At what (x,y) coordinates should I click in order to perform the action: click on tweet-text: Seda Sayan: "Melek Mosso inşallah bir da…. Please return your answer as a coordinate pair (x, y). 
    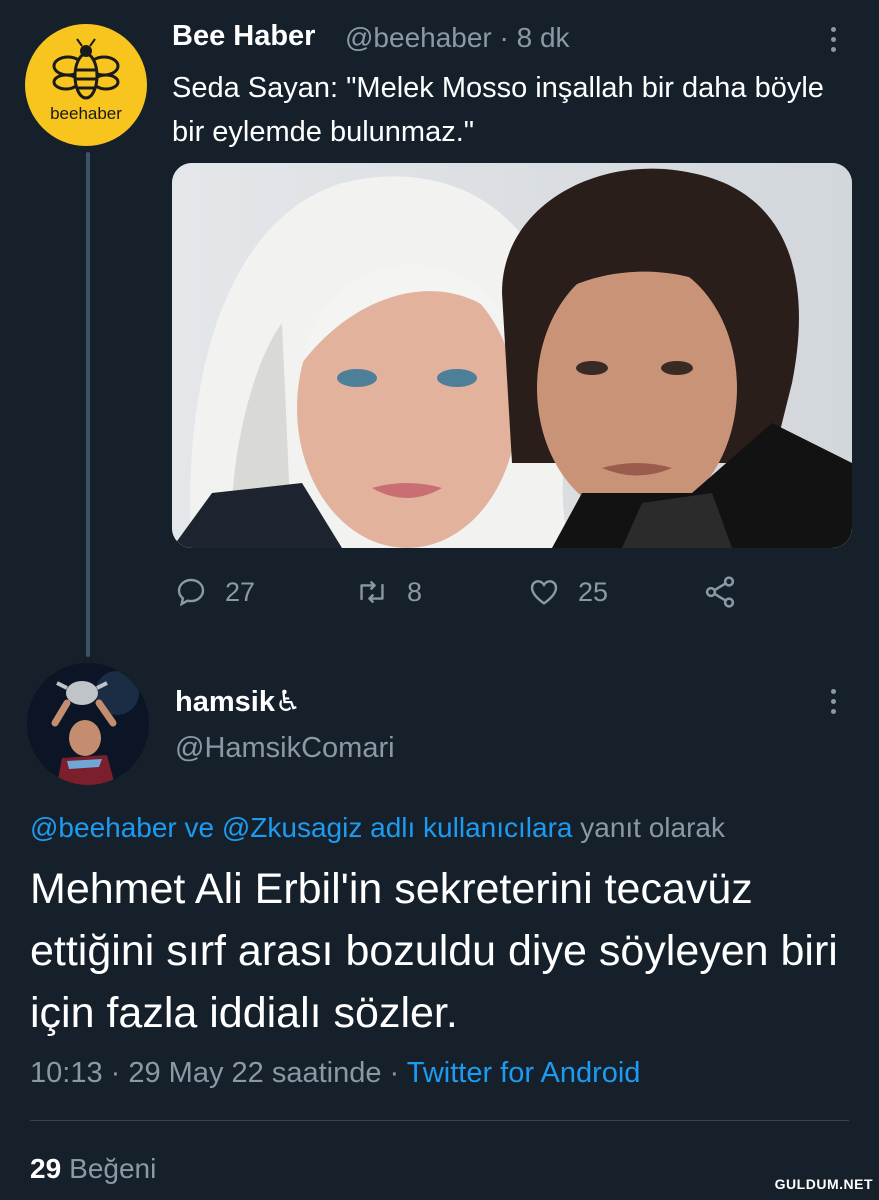
    Looking at the image, I should click on (498, 110).